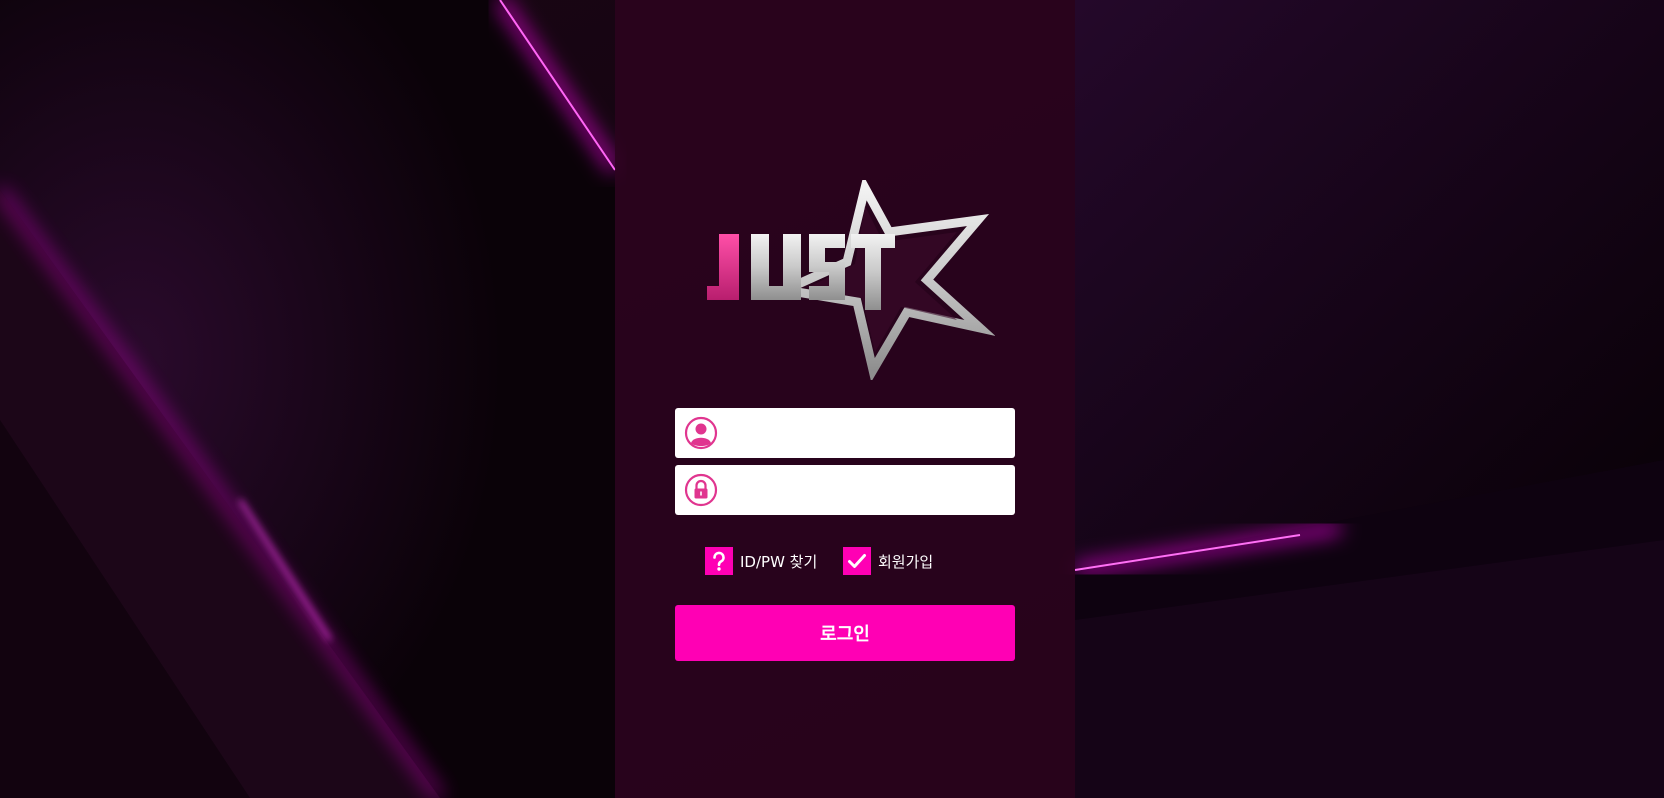 This screenshot has height=798, width=1664. I want to click on find-account-link: ID/PW 찾기, so click(761, 561).